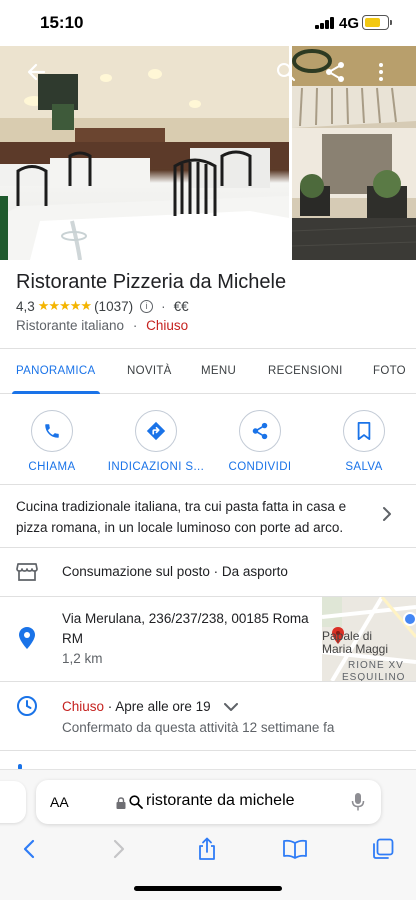 Image resolution: width=416 pixels, height=900 pixels. What do you see at coordinates (36, 72) in the screenshot?
I see `arrow-left-icon` at bounding box center [36, 72].